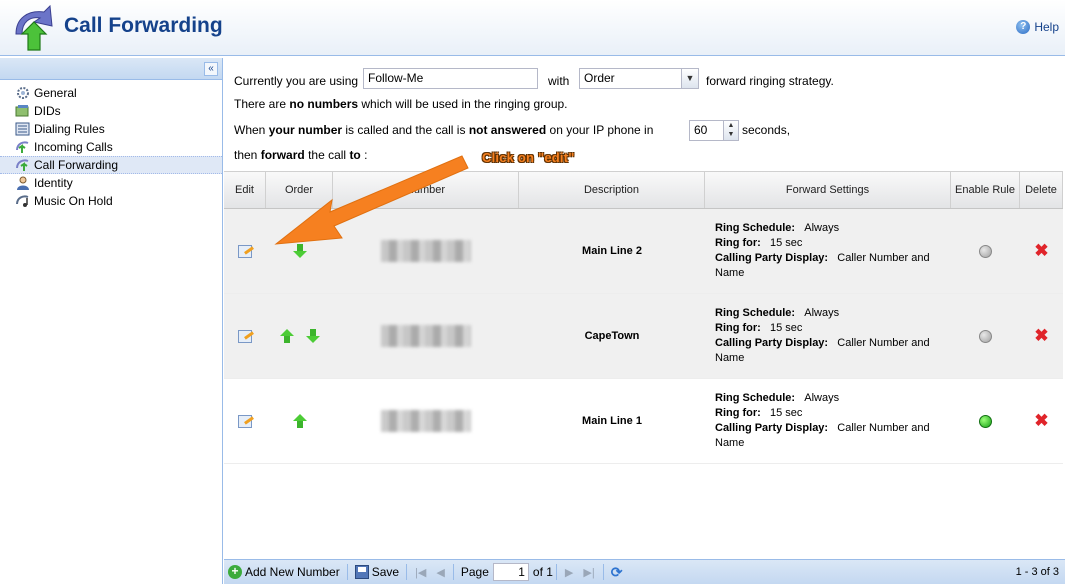  What do you see at coordinates (385, 572) in the screenshot?
I see `save-button-label: Save` at bounding box center [385, 572].